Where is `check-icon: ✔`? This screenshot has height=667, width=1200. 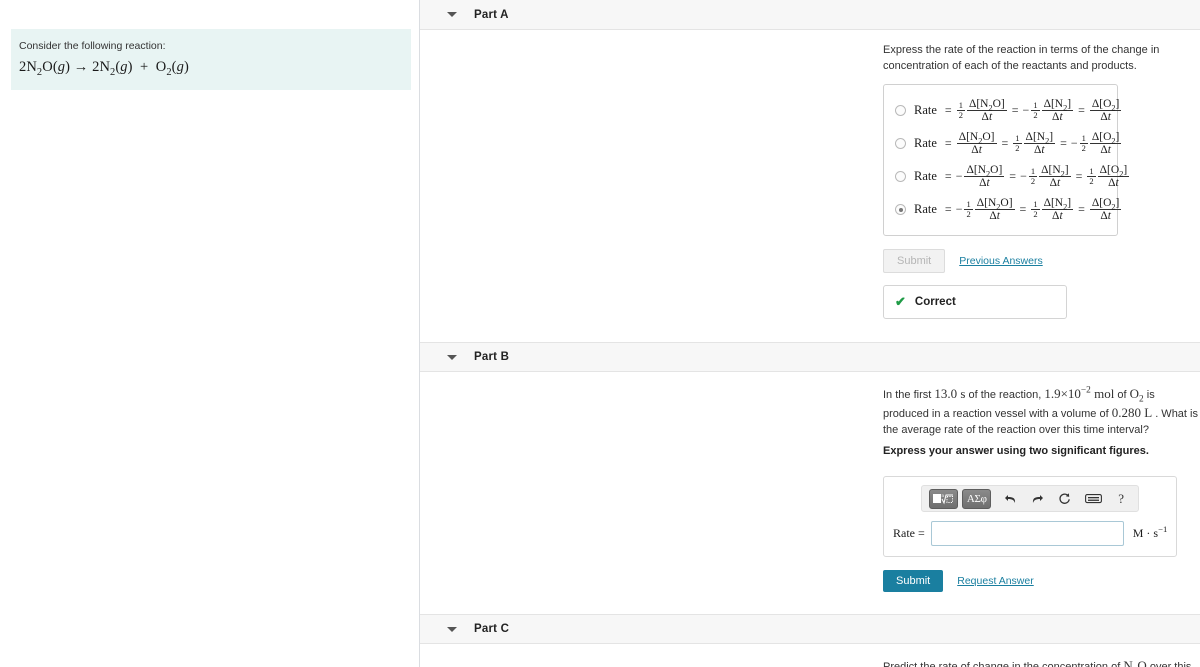
check-icon: ✔ is located at coordinates (900, 302).